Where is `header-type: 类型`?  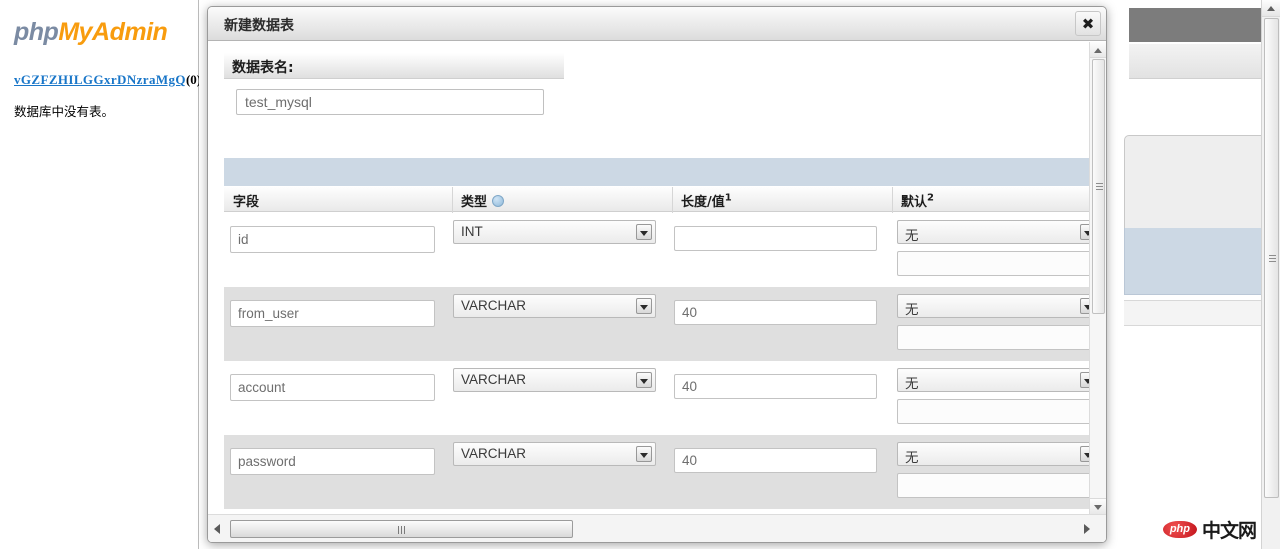
header-type: 类型 is located at coordinates (483, 200).